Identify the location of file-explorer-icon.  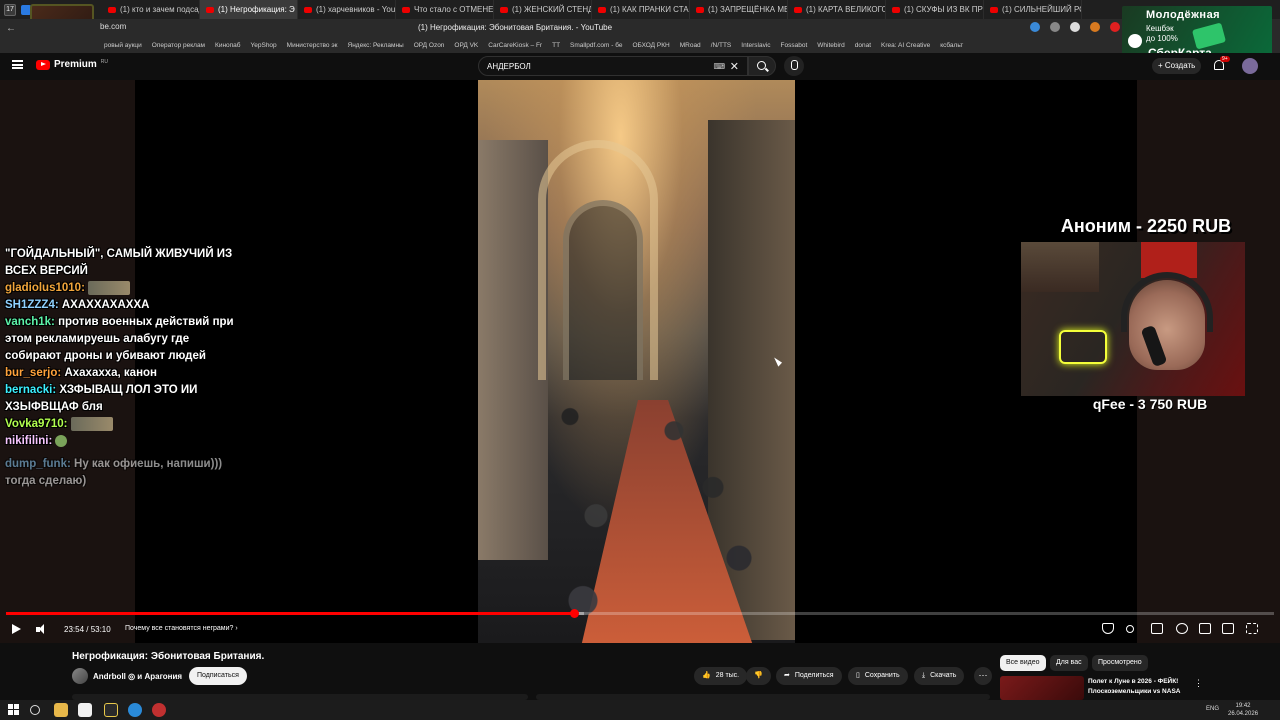
(61, 710).